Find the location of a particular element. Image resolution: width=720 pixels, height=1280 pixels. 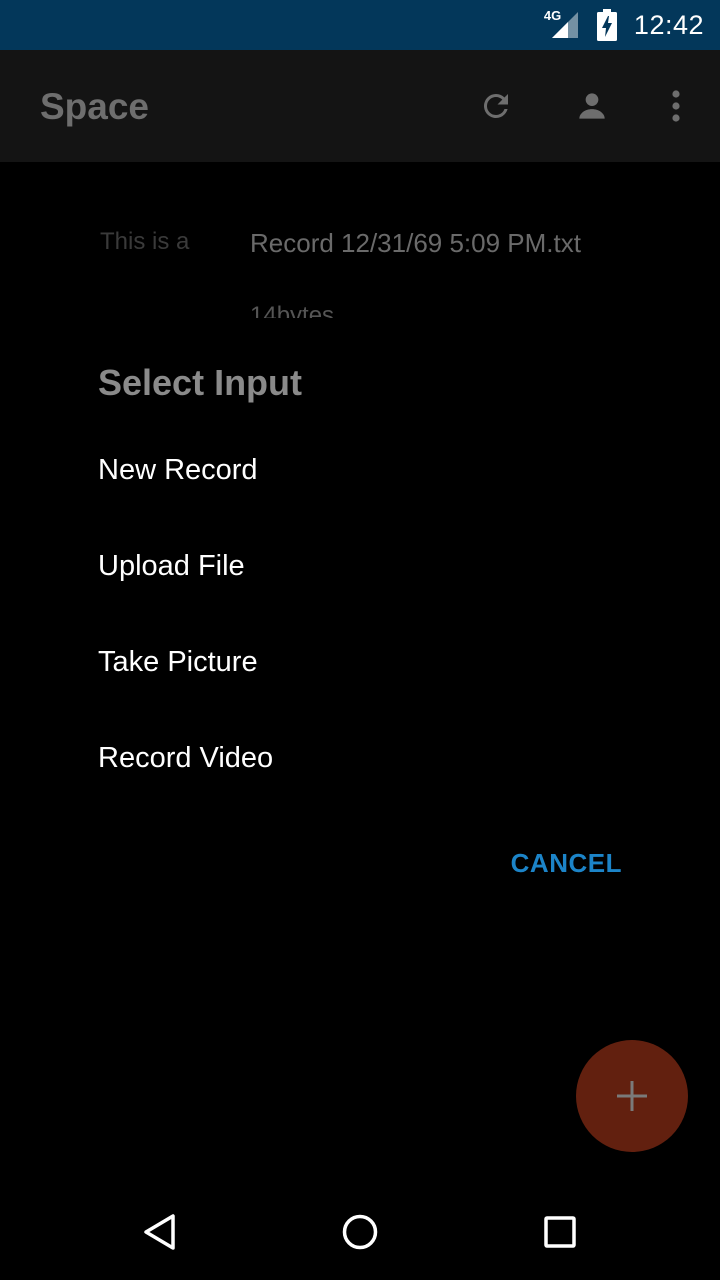

network-type-label: 4G is located at coordinates (552, 15).